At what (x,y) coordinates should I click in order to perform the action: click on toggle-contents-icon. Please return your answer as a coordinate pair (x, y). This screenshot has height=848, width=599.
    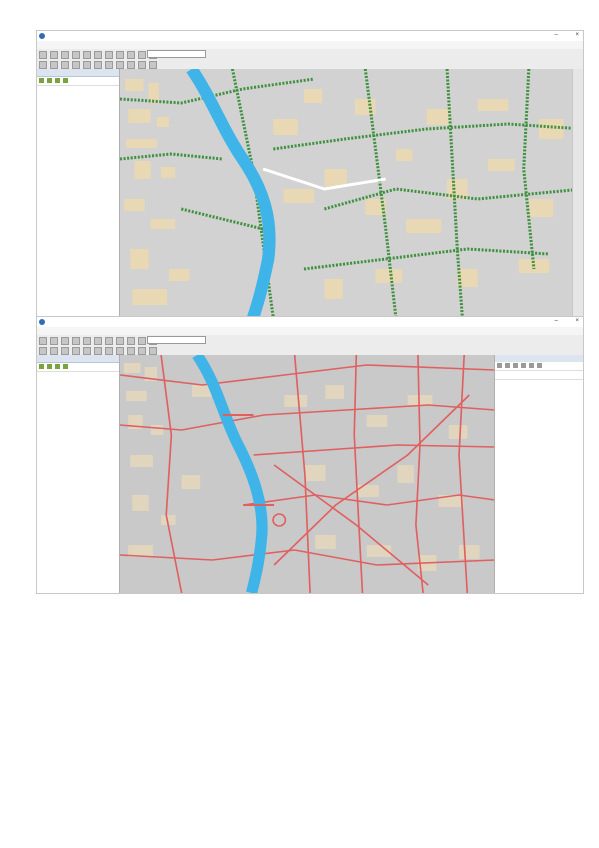
    Looking at the image, I should click on (539, 365).